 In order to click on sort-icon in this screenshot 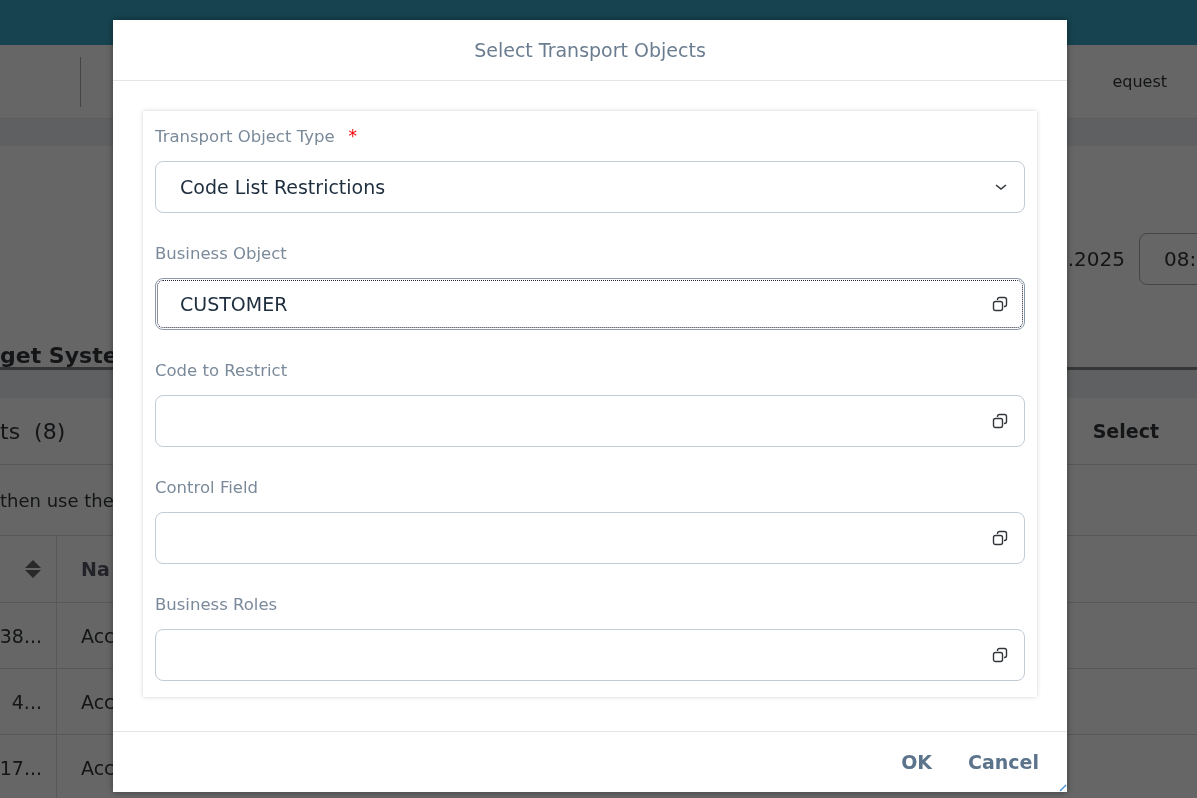, I will do `click(33, 569)`.